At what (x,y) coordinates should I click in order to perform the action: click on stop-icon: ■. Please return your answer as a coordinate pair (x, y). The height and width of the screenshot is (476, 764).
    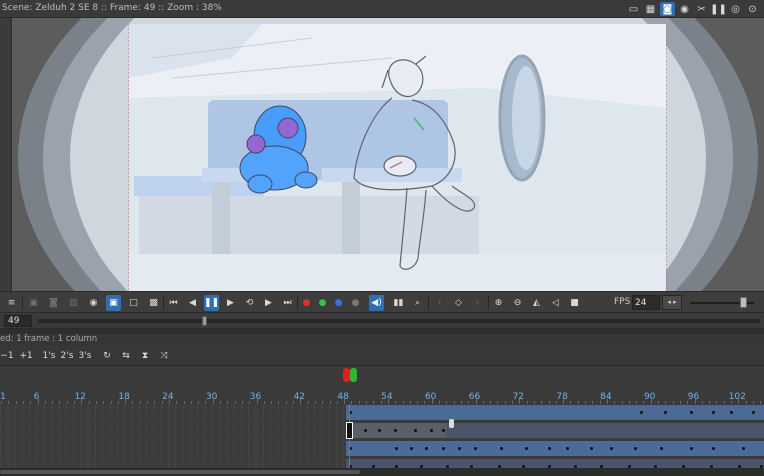
    Looking at the image, I should click on (574, 303).